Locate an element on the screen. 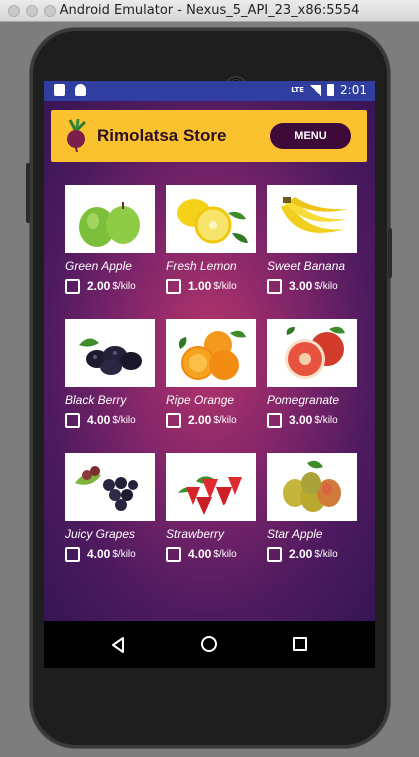 The height and width of the screenshot is (757, 419). home-icon is located at coordinates (209, 644).